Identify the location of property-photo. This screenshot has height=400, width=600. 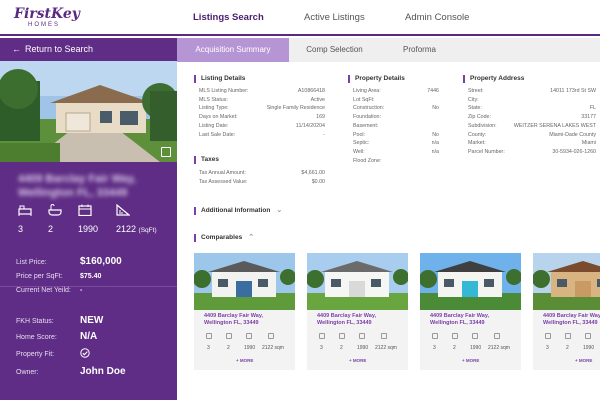
(88, 111).